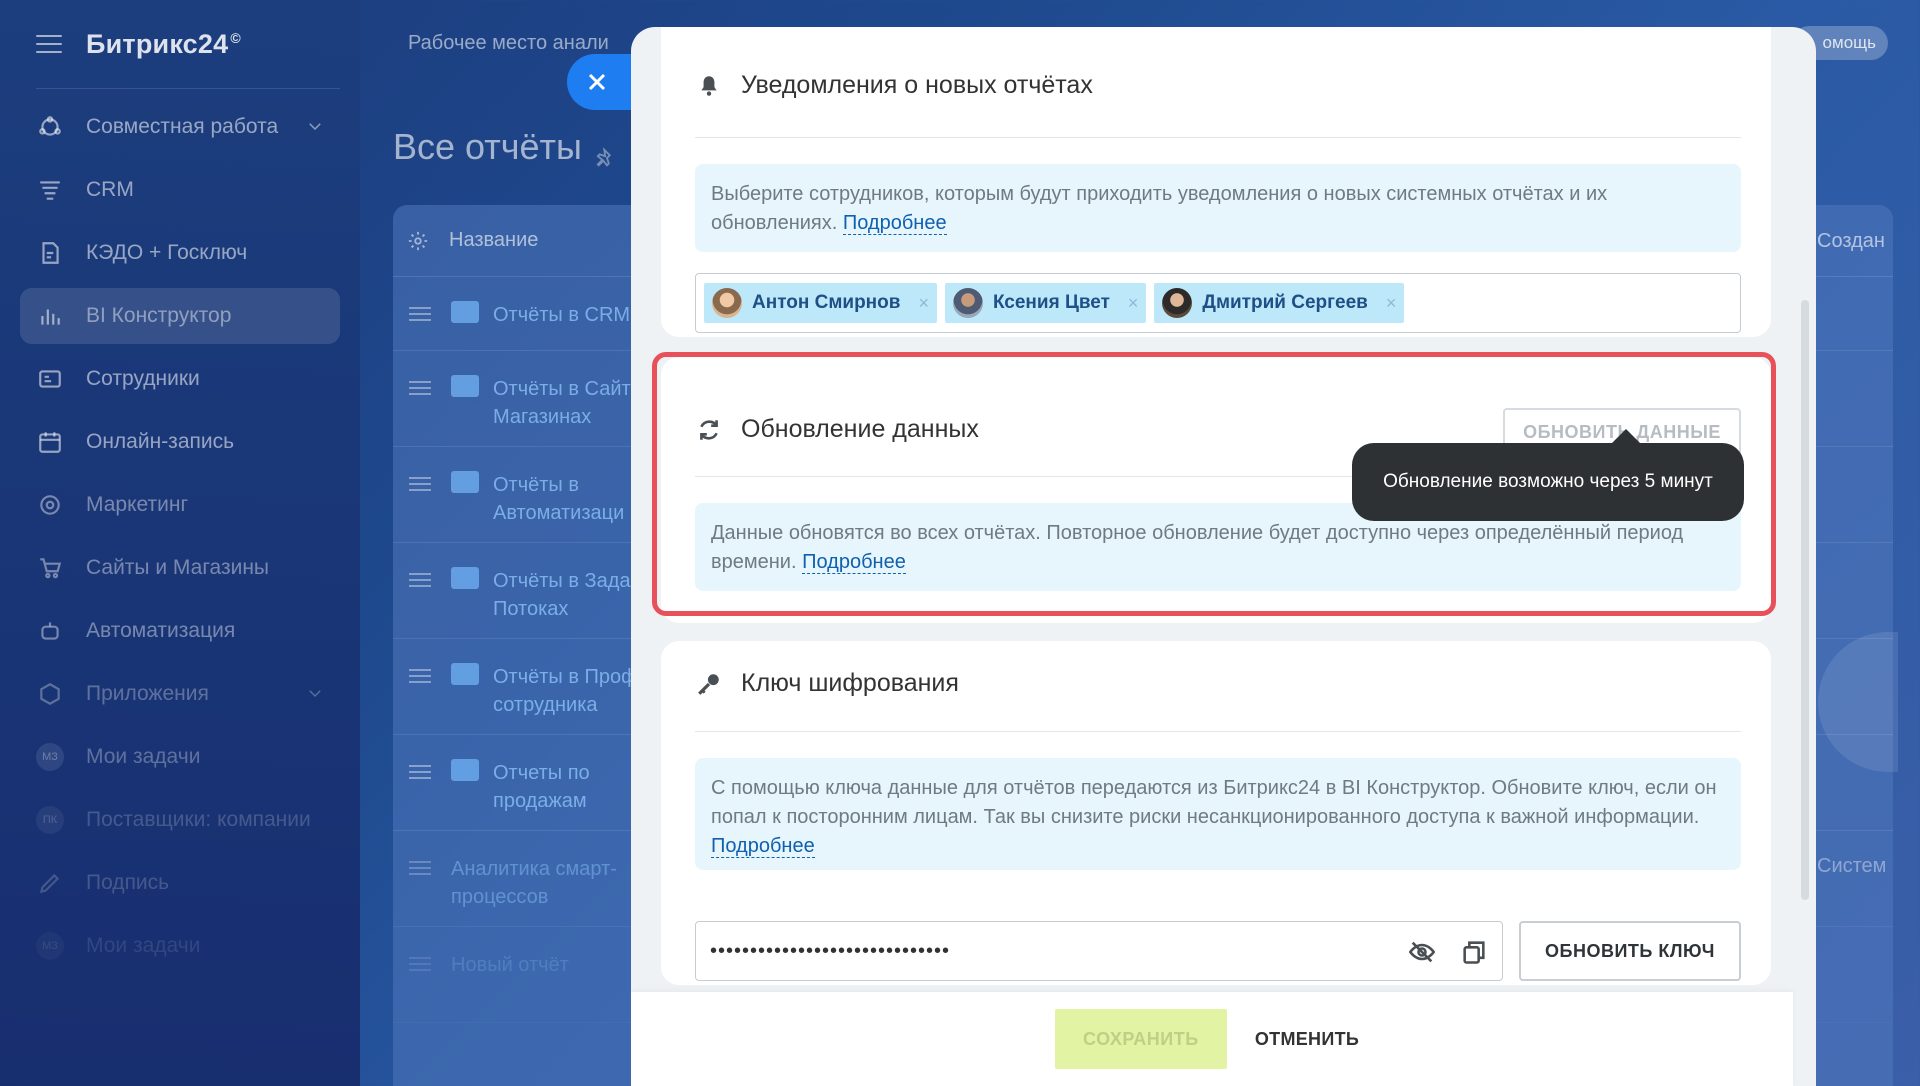 This screenshot has width=1920, height=1086. What do you see at coordinates (180, 631) in the screenshot?
I see `sidebar-item-automation: Автоматизация` at bounding box center [180, 631].